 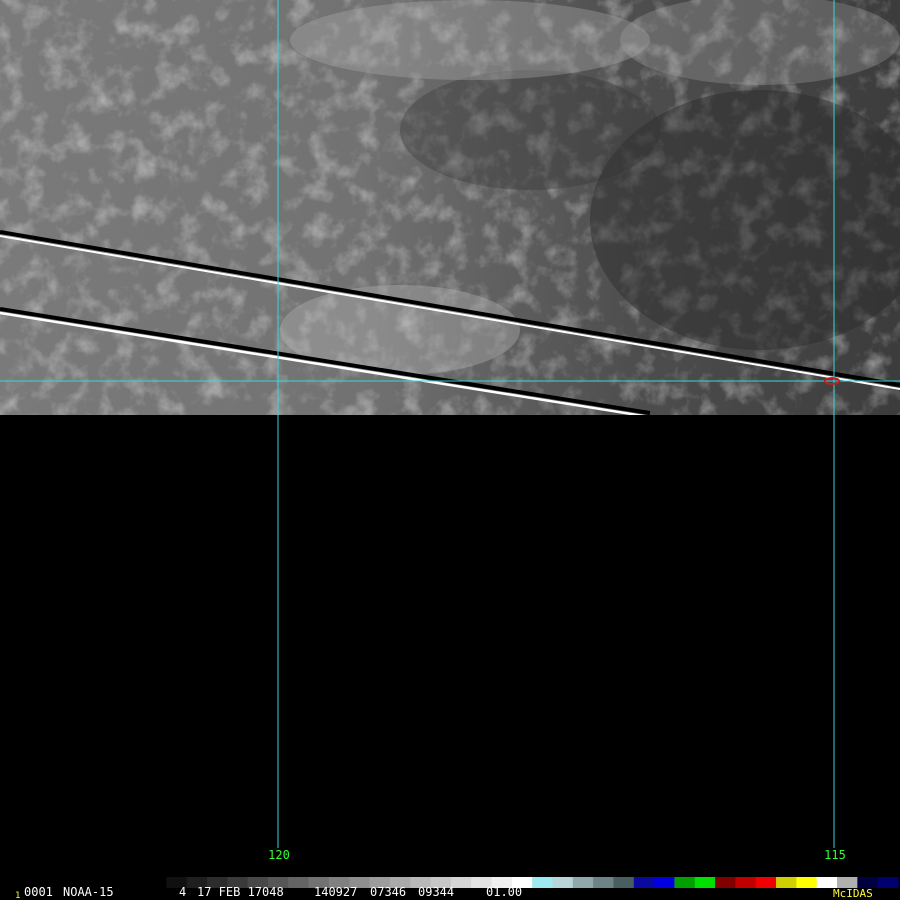 I want to click on satellite-name: NOAA-15, so click(x=88, y=892).